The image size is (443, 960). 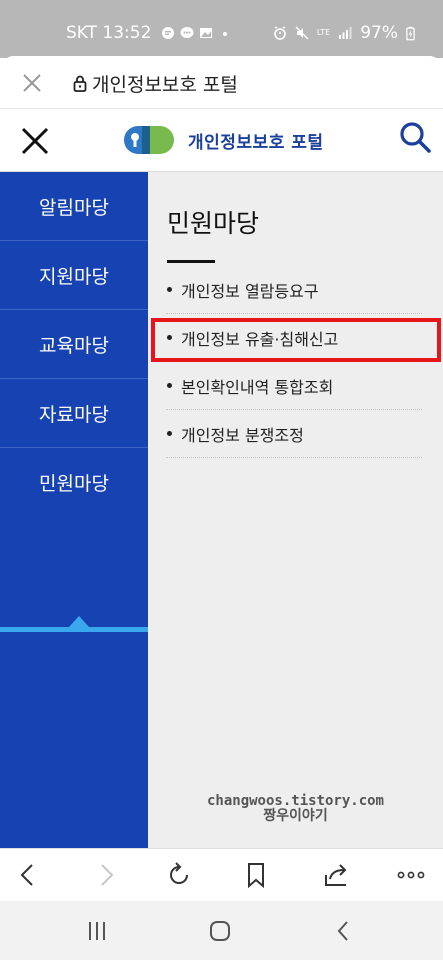 I want to click on page-title: 개인정보보호 포털, so click(x=165, y=83).